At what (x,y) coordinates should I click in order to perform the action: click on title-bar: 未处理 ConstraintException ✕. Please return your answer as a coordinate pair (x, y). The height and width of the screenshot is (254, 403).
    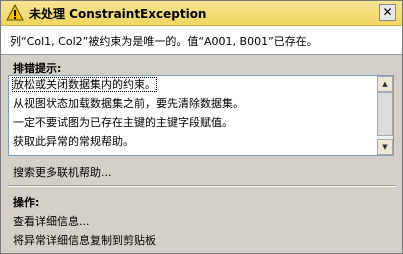
    Looking at the image, I should click on (201, 13).